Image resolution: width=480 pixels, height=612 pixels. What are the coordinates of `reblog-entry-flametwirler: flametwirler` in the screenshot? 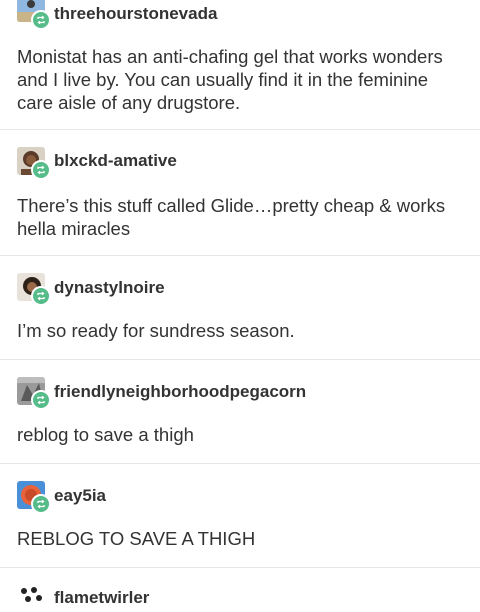 It's located at (240, 590).